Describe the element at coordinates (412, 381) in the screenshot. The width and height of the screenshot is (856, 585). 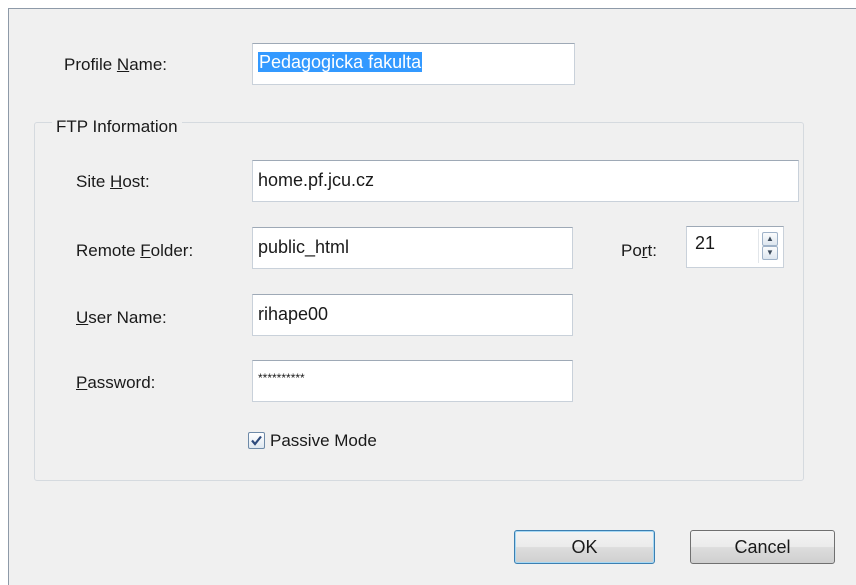
I see `password-input: **********` at that location.